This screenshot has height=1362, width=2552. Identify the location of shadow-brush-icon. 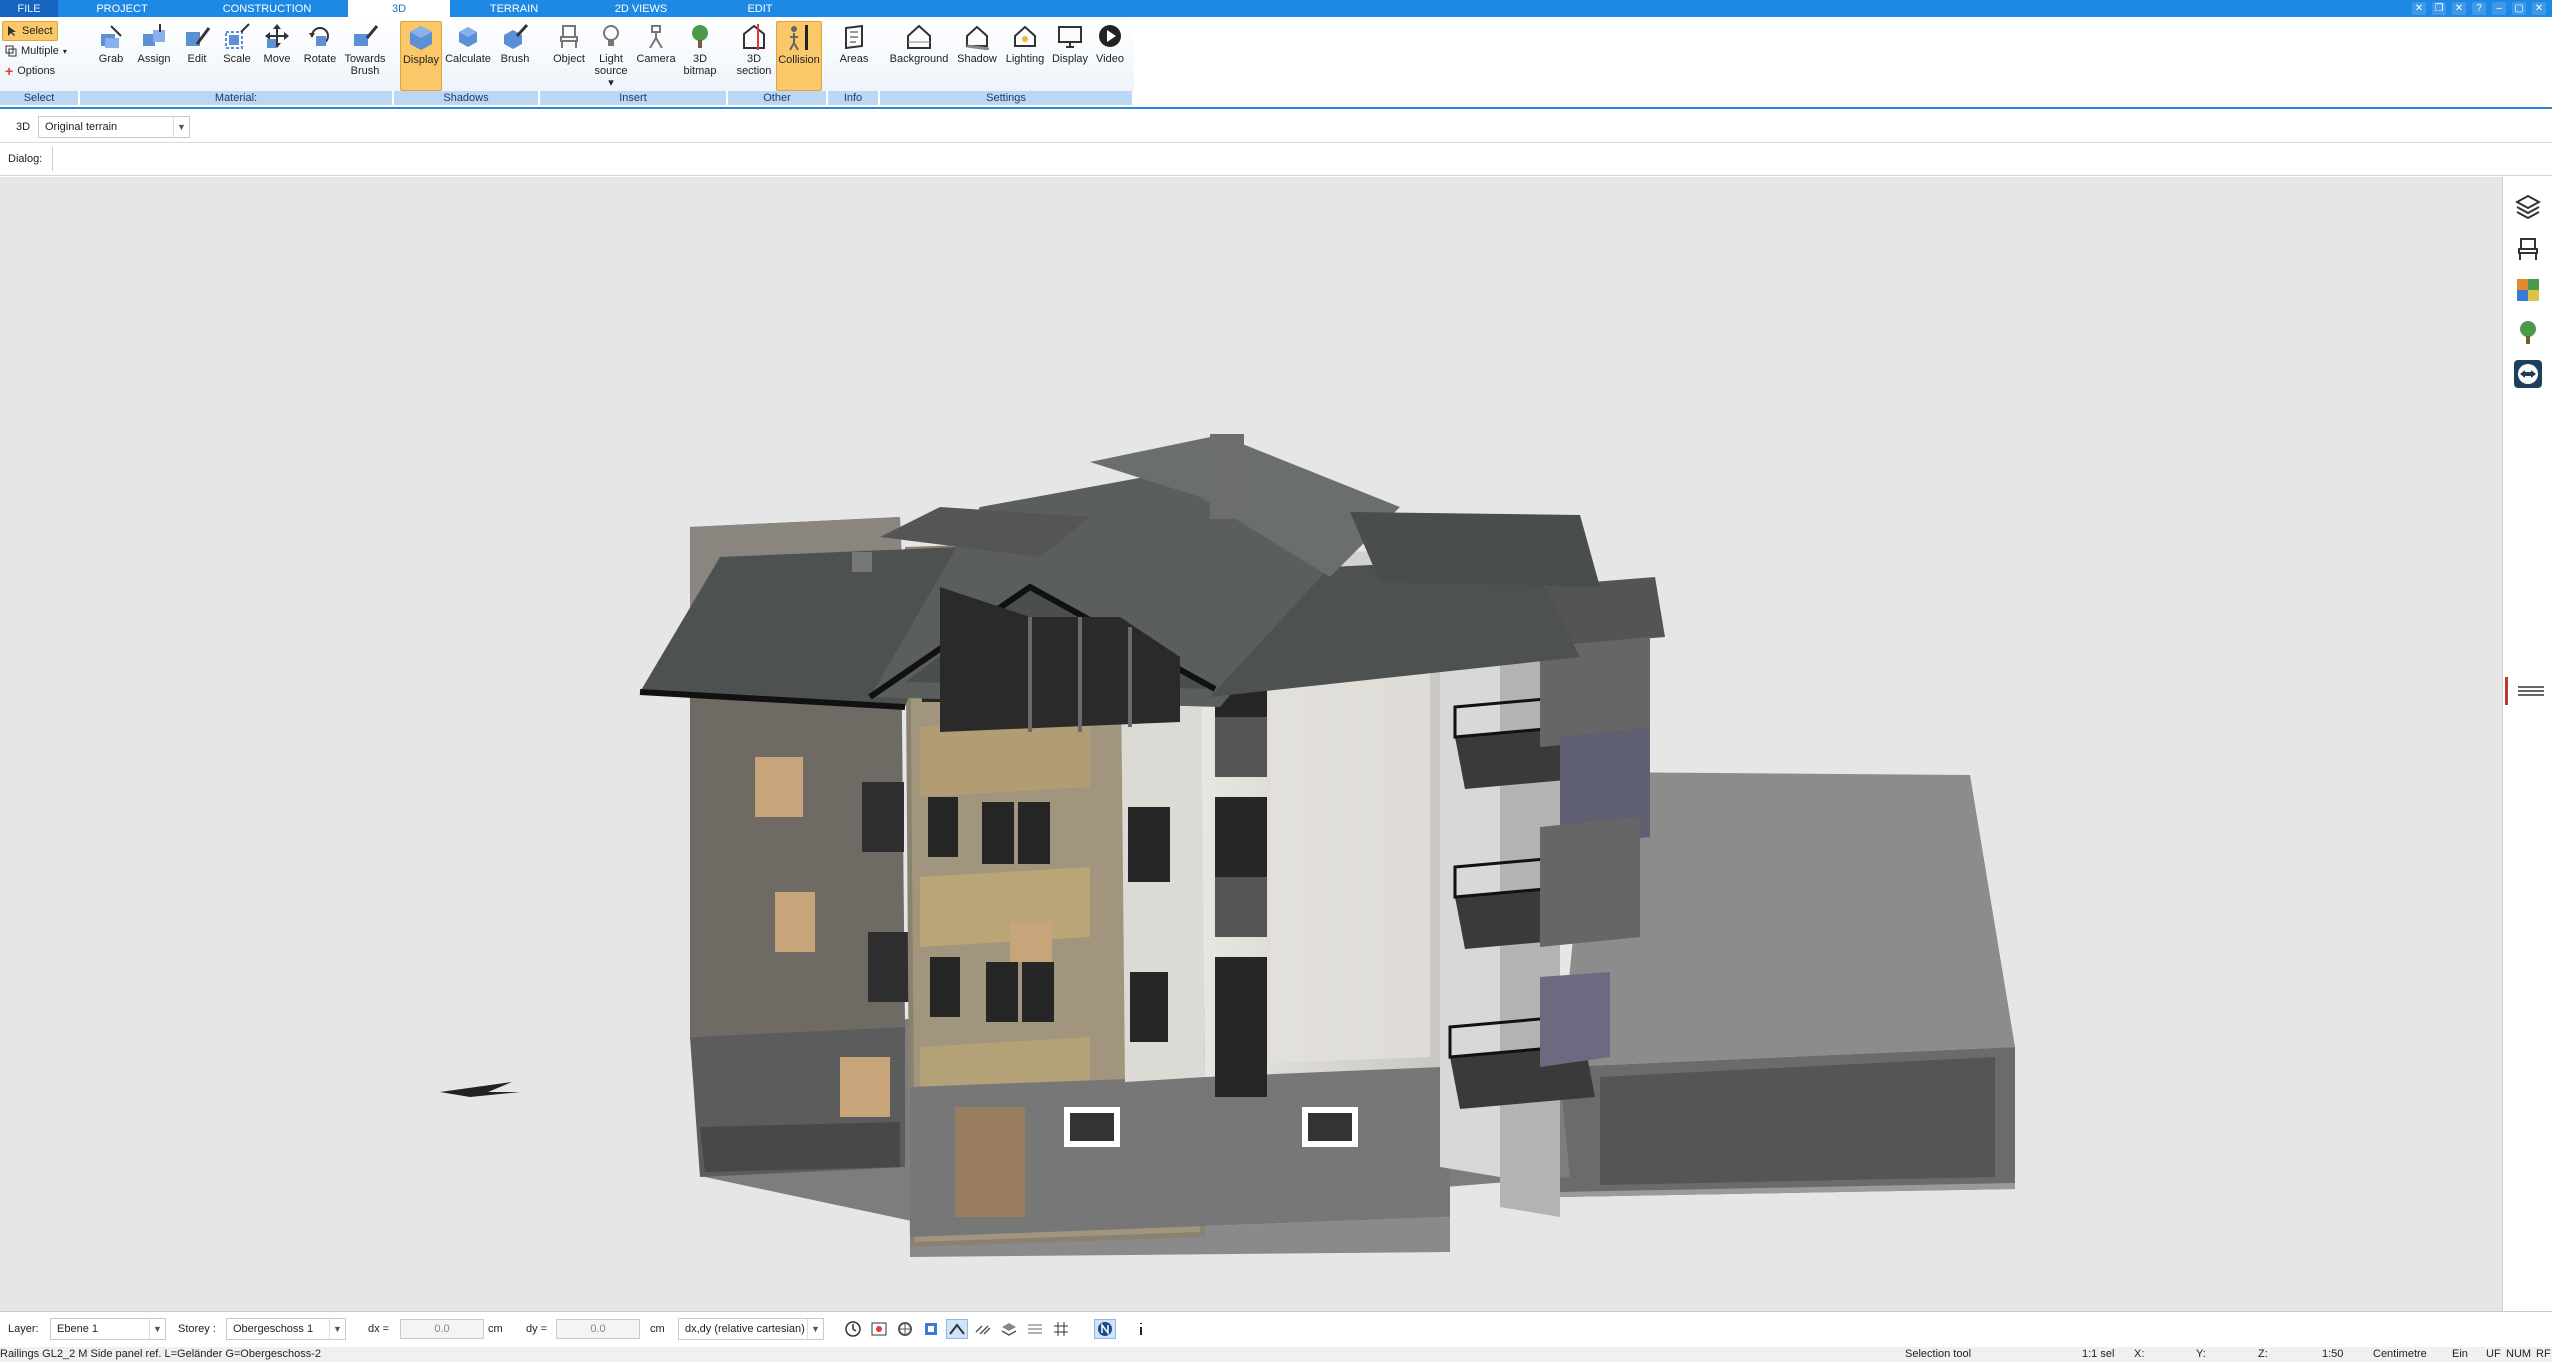
(516, 36).